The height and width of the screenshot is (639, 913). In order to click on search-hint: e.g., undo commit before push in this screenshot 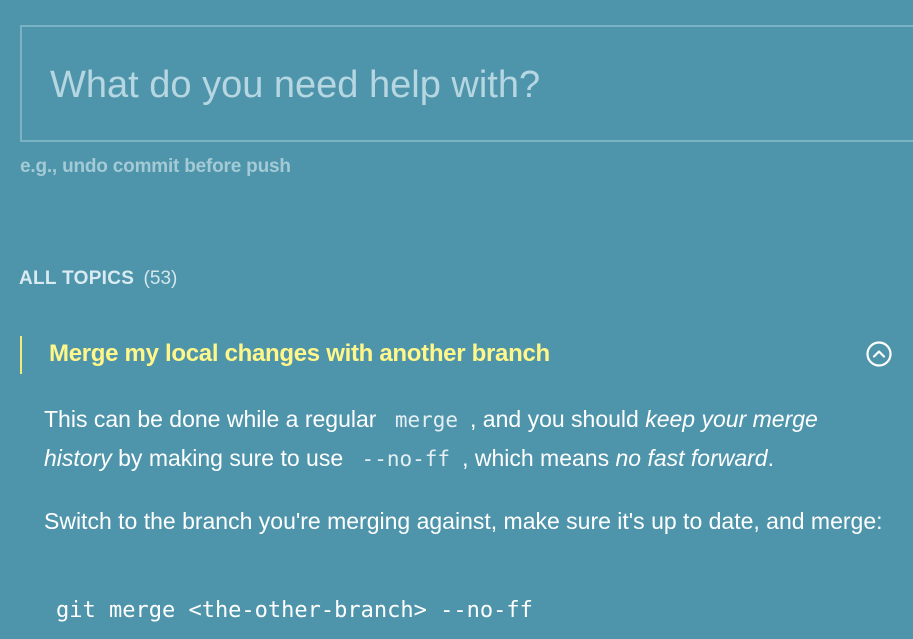, I will do `click(155, 166)`.